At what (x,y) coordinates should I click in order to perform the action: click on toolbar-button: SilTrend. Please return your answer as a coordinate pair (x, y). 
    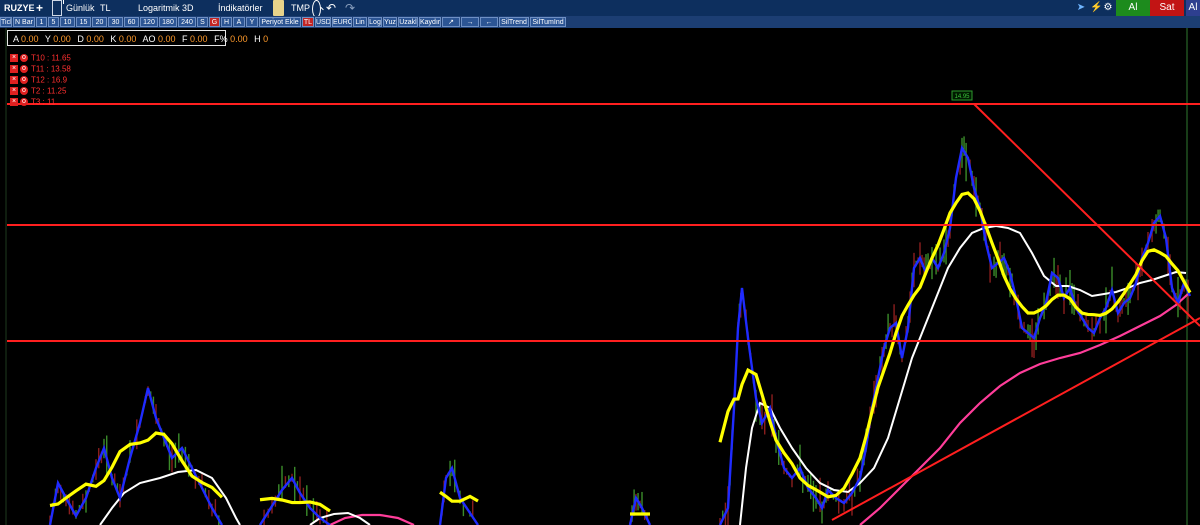
    Looking at the image, I should click on (514, 22).